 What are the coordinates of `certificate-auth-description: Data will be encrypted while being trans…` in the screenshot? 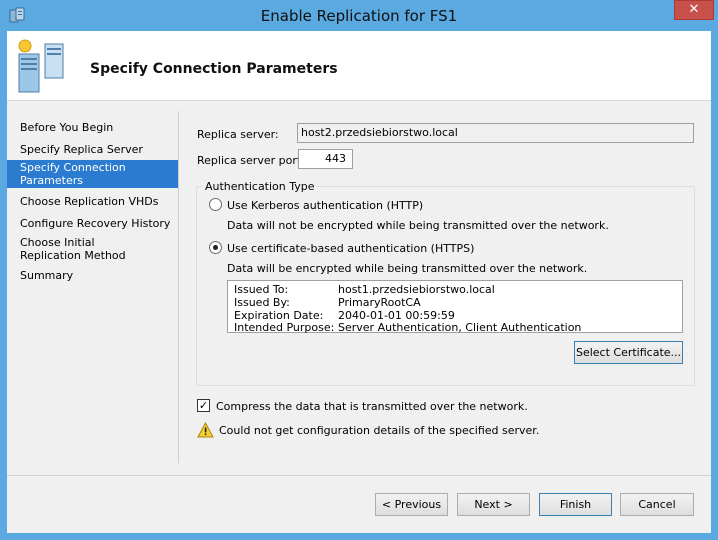 It's located at (407, 268).